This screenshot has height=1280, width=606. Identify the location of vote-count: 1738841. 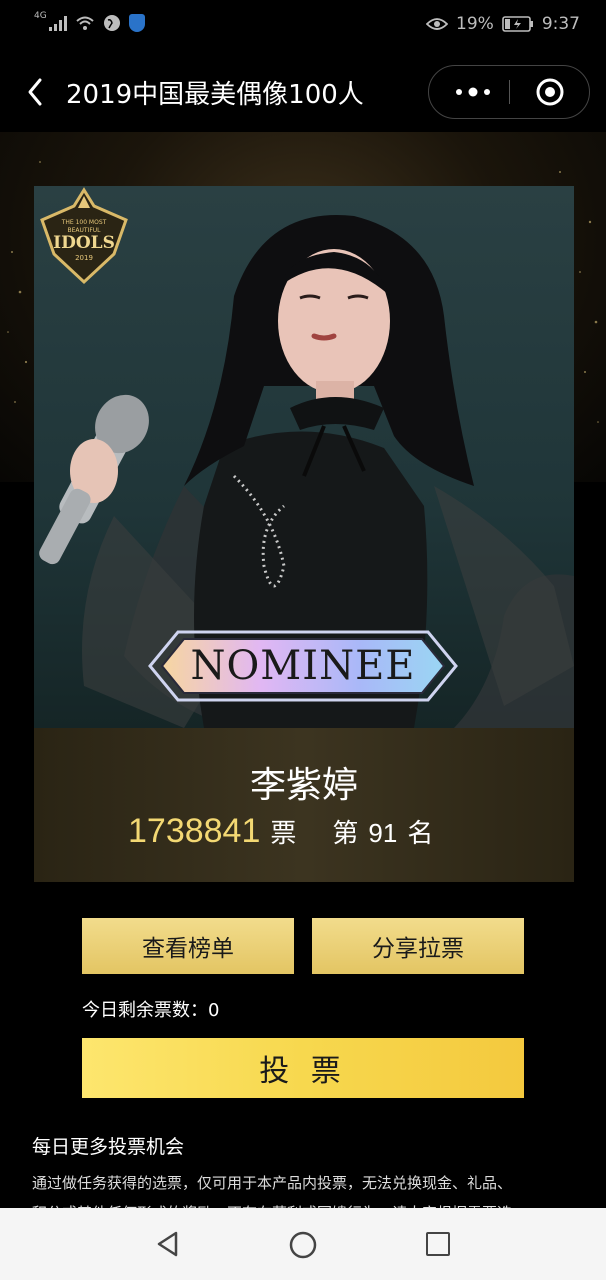
(194, 831).